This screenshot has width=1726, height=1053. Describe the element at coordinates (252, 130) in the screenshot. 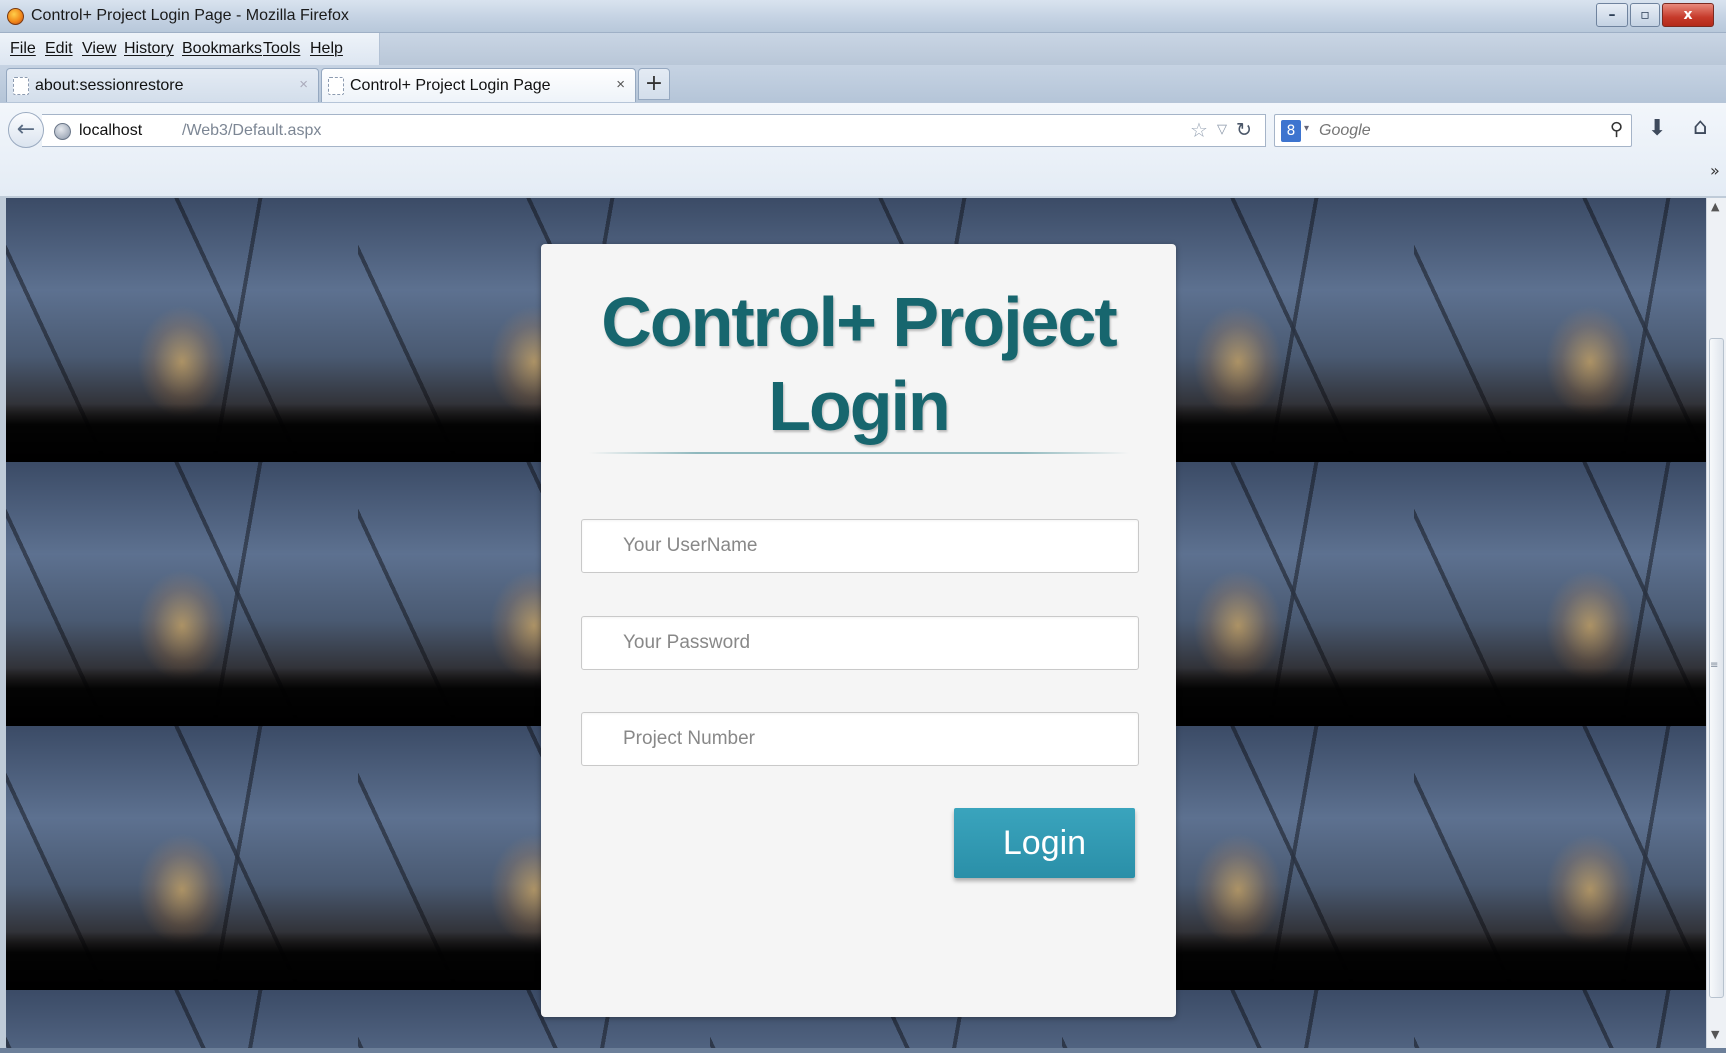

I see `url-path: /Web3/Default.aspx` at that location.